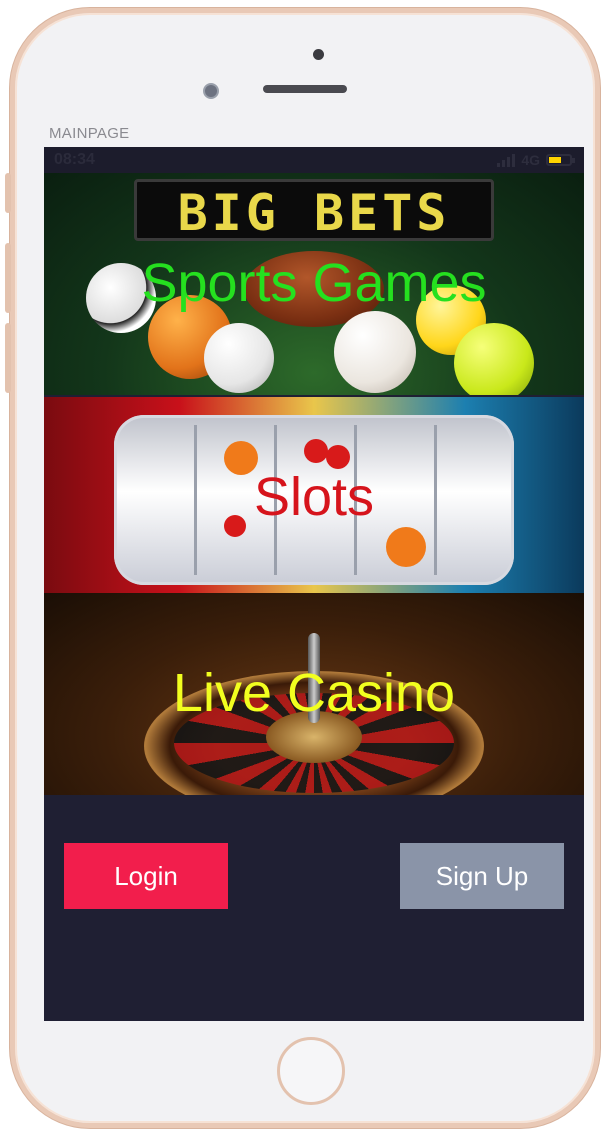 This screenshot has width=608, height=1134. I want to click on orange-fruit-icon, so click(406, 547).